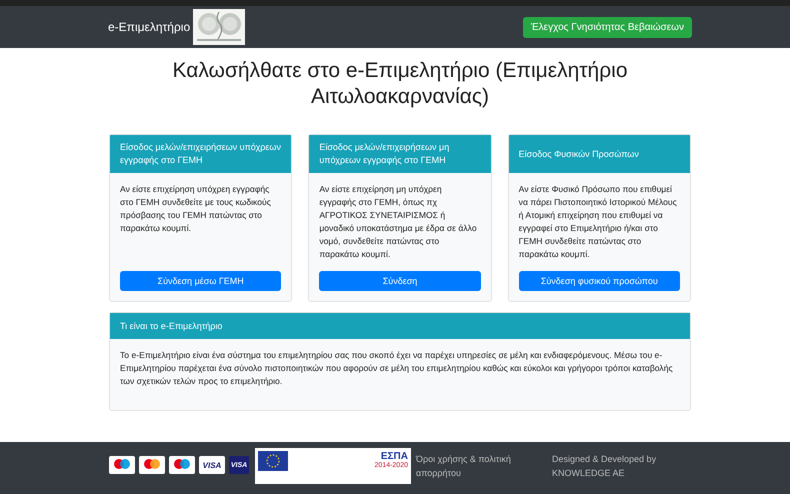 This screenshot has height=494, width=790. Describe the element at coordinates (400, 326) in the screenshot. I see `card-header: Τι είναι το e-Επιμελητήριο` at that location.